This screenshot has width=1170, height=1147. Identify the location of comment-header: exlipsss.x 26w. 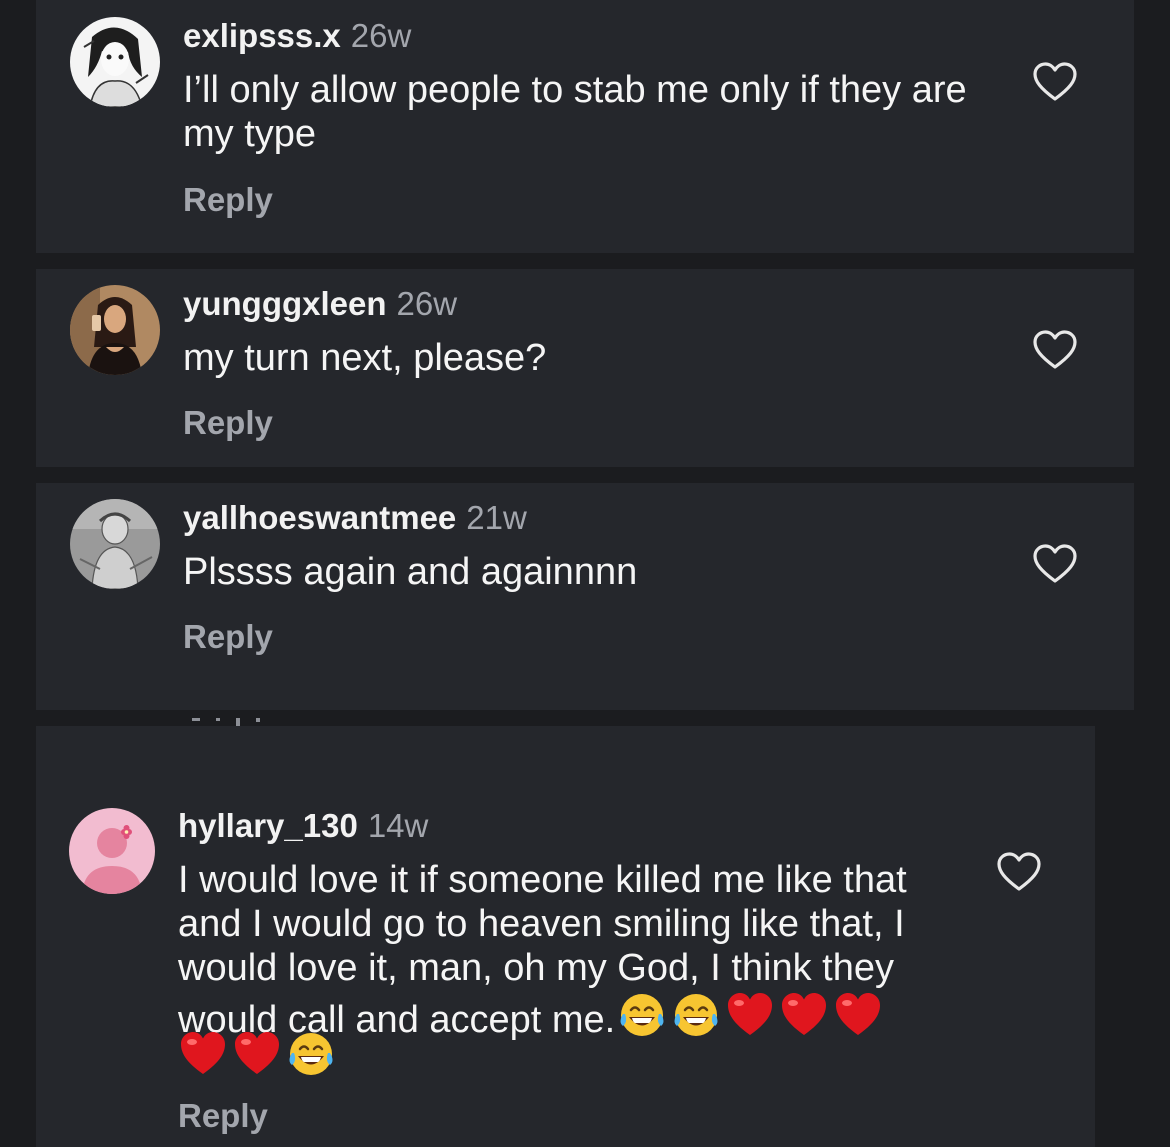
(297, 36).